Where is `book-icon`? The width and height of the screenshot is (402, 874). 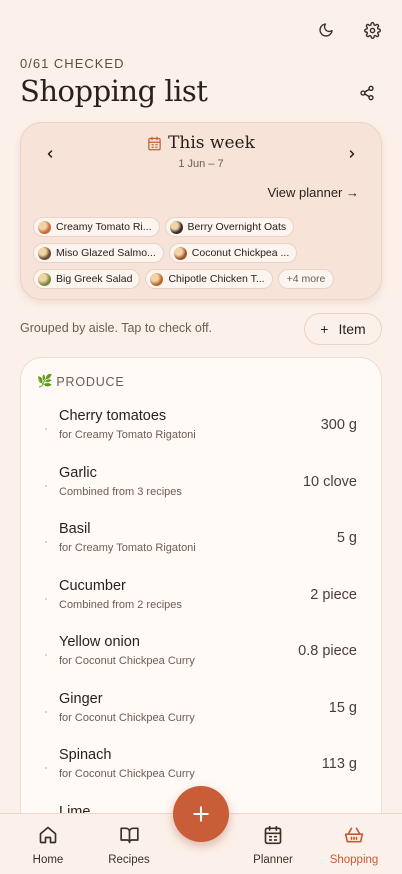
book-icon is located at coordinates (129, 835).